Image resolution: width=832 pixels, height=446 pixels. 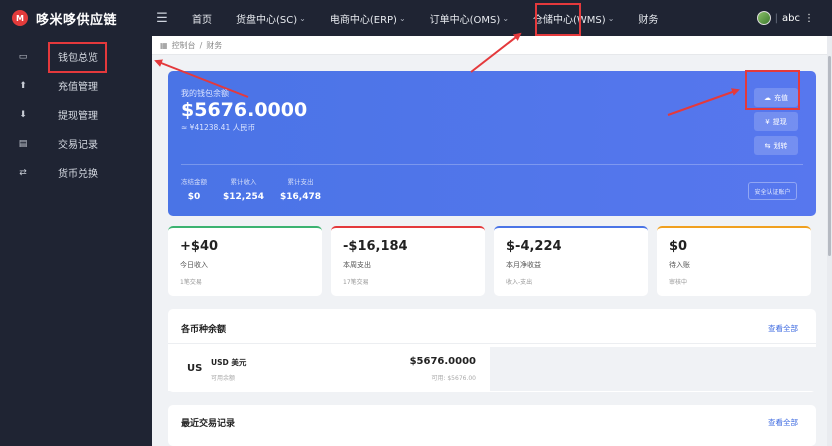 I want to click on recent-transactions-panel: 最近交易记录 查看全部, so click(x=492, y=425).